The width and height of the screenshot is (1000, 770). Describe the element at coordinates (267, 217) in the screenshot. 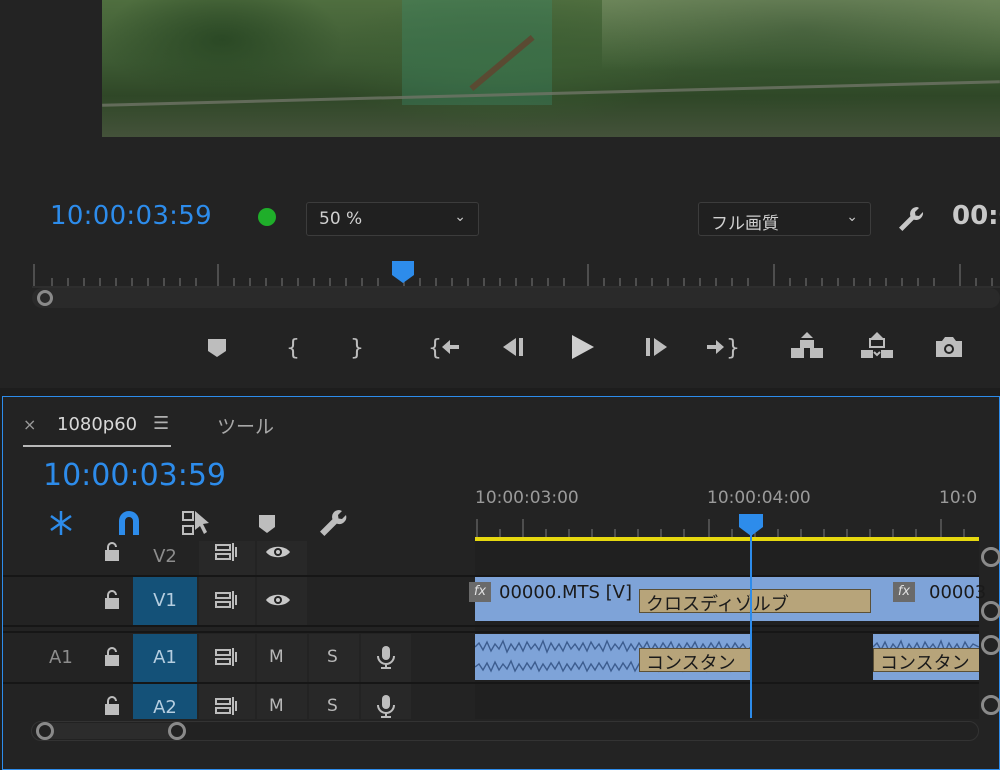

I see `status-indicator-dot` at that location.